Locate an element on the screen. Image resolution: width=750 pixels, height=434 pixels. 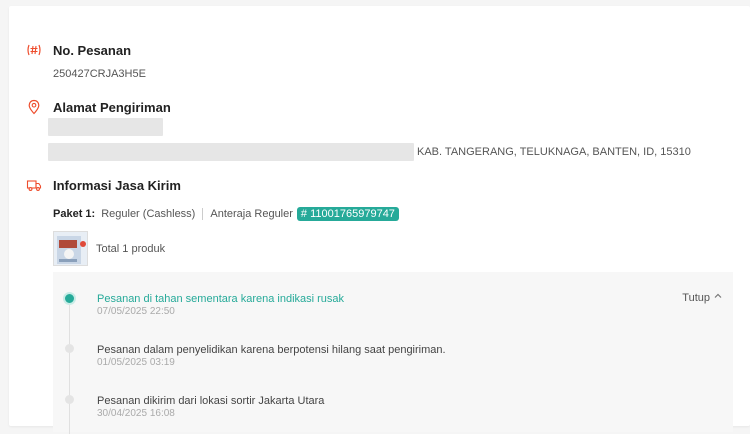
courier-name: Anteraja Reguler is located at coordinates (251, 214).